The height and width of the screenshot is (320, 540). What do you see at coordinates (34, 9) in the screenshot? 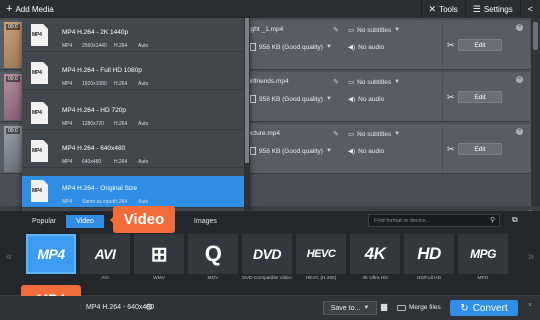
I see `add-media-label: Add Media` at bounding box center [34, 9].